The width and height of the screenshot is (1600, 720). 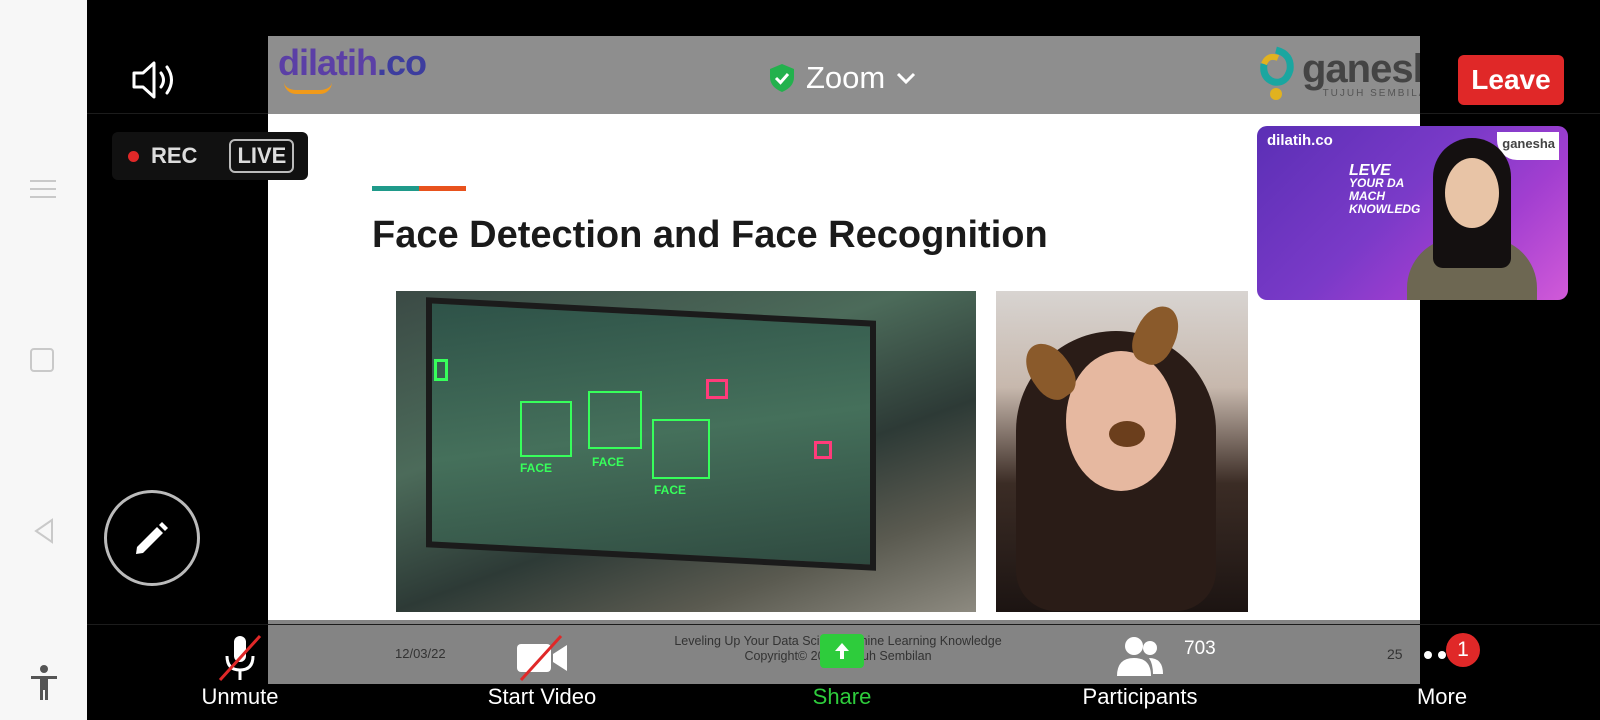 I want to click on home-button, so click(x=44, y=362).